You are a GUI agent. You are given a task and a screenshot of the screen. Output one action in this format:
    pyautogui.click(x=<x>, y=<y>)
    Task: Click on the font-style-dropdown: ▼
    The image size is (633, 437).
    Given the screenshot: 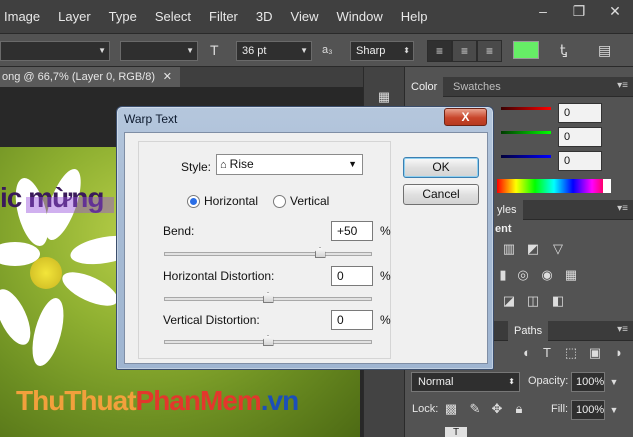 What is the action you would take?
    pyautogui.click(x=159, y=51)
    